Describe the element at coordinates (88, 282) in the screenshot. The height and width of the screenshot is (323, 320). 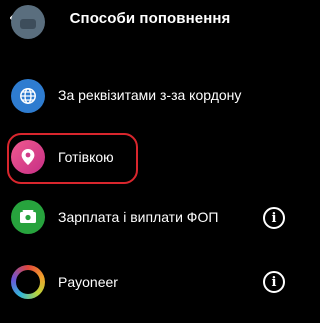
I see `list-item-label: Payoneer` at that location.